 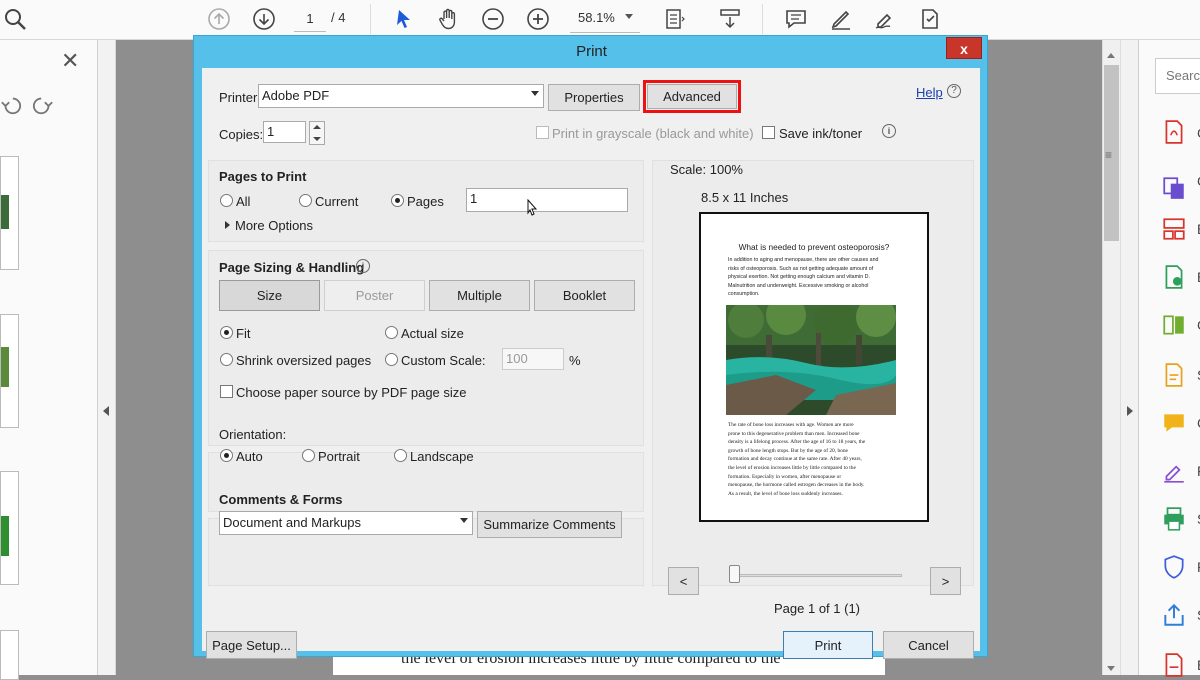 What do you see at coordinates (464, 520) in the screenshot?
I see `chevron-down-icon` at bounding box center [464, 520].